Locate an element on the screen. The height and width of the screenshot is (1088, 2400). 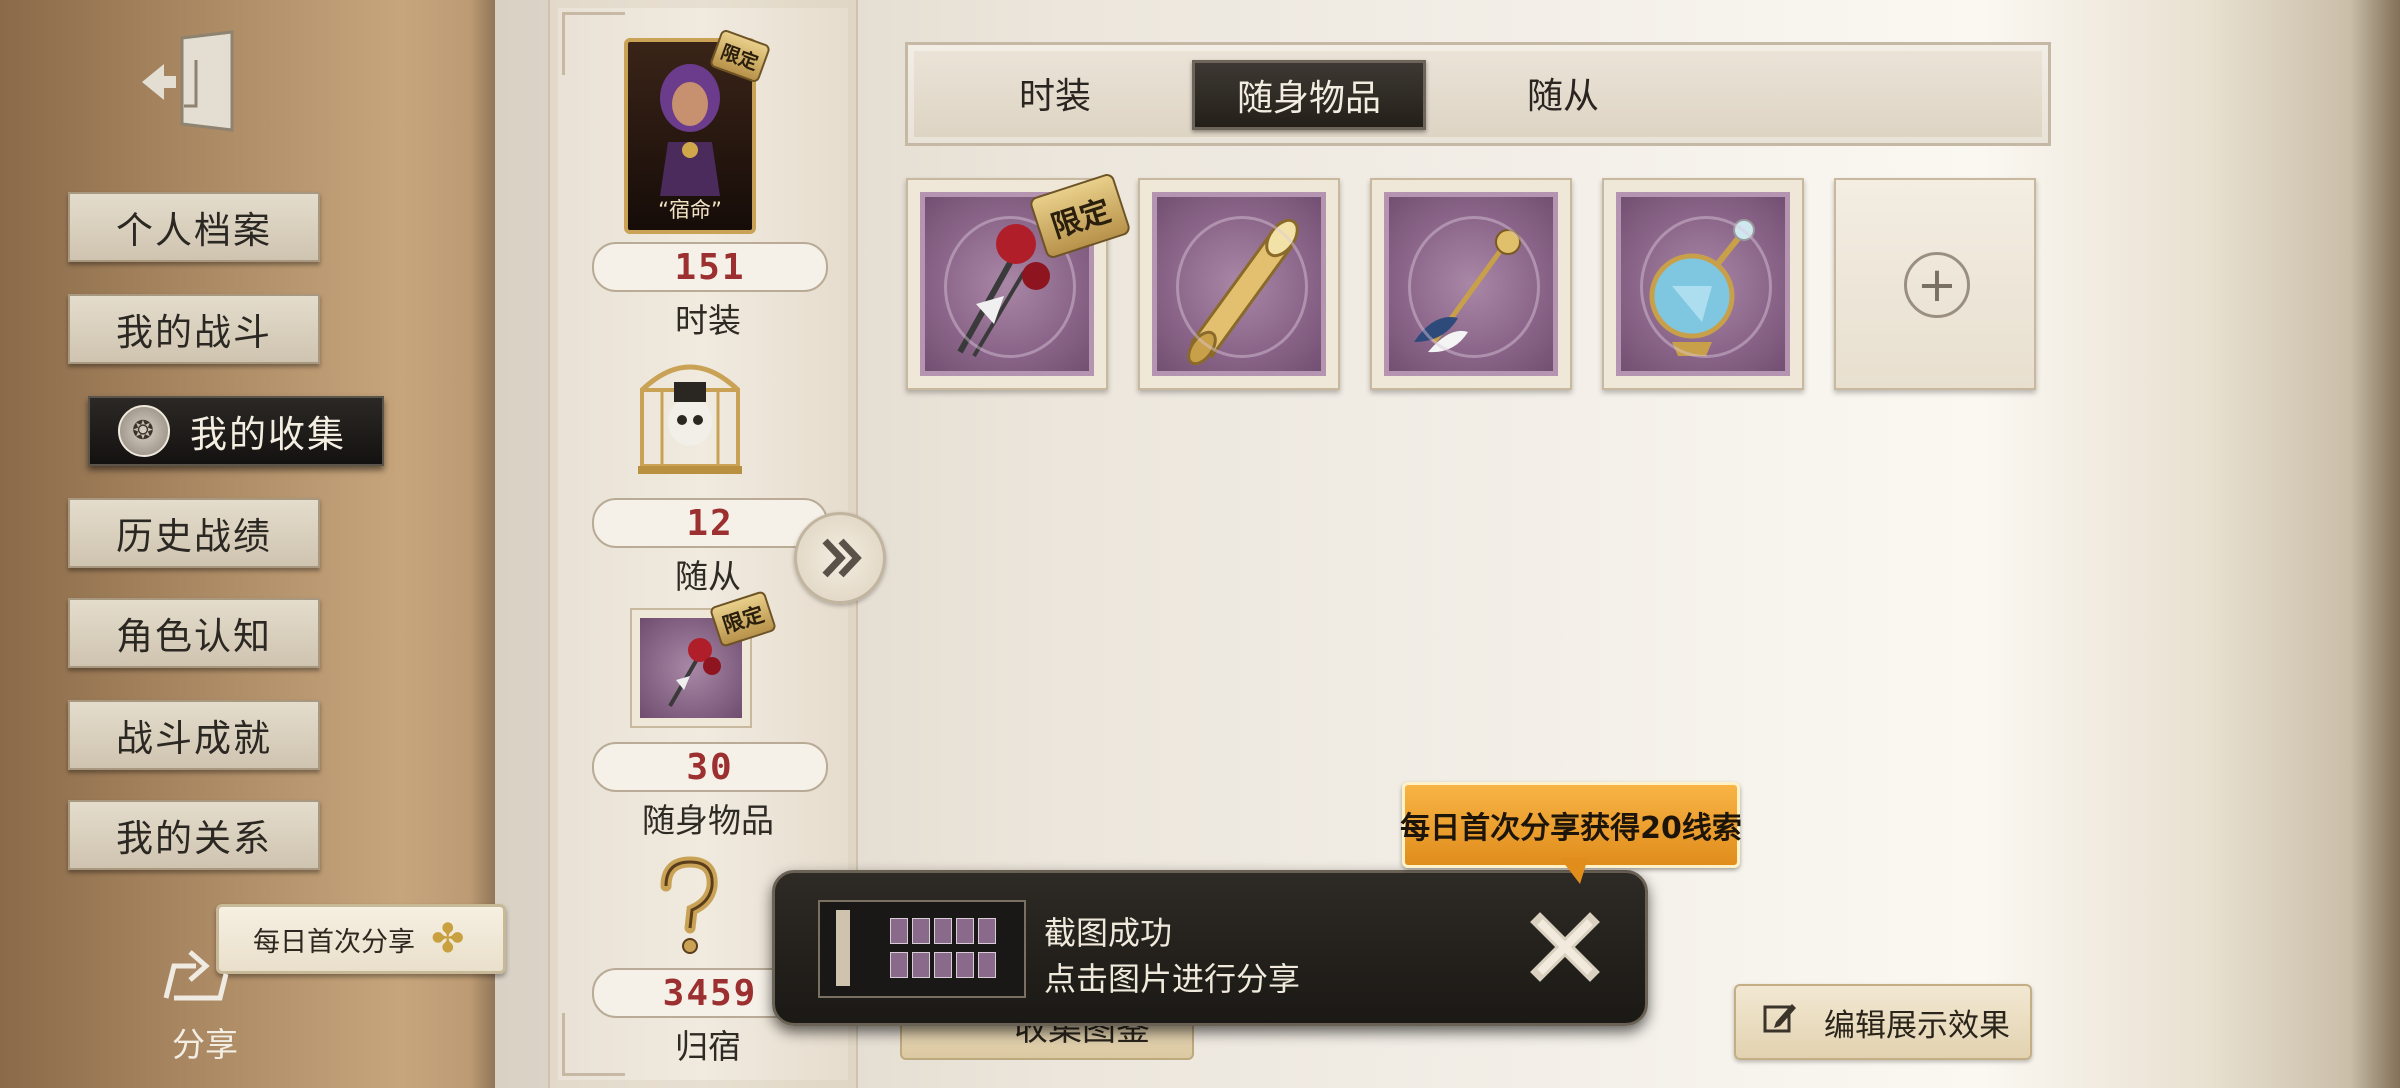
edit-display-button: 编辑展示效果 is located at coordinates (1883, 1022).